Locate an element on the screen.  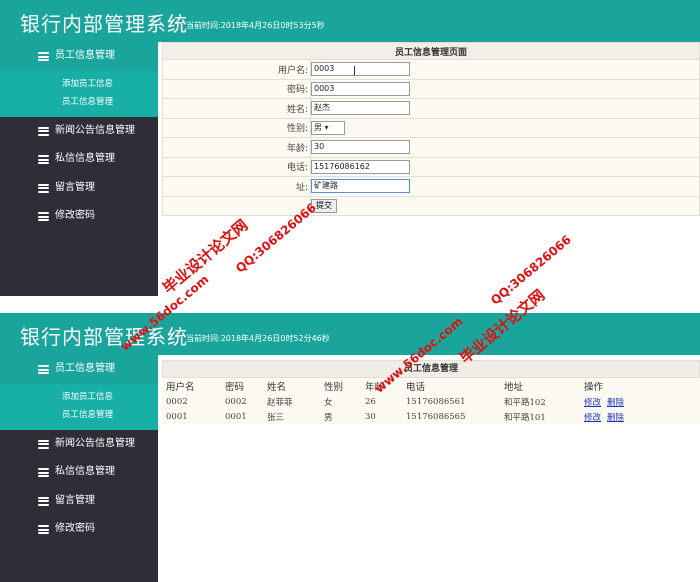
submit-button: 提交 is located at coordinates (324, 205).